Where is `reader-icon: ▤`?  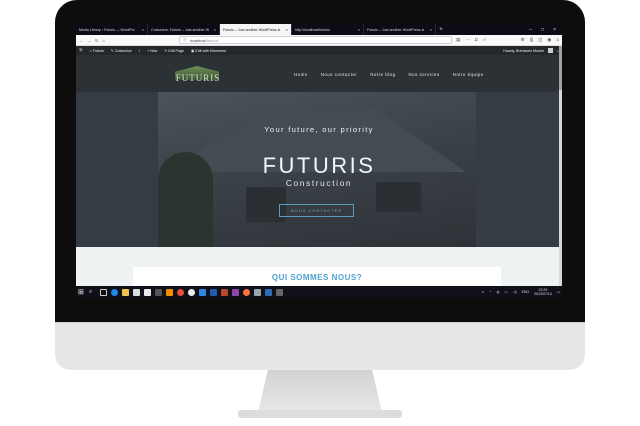
reader-icon: ▤ is located at coordinates (458, 40).